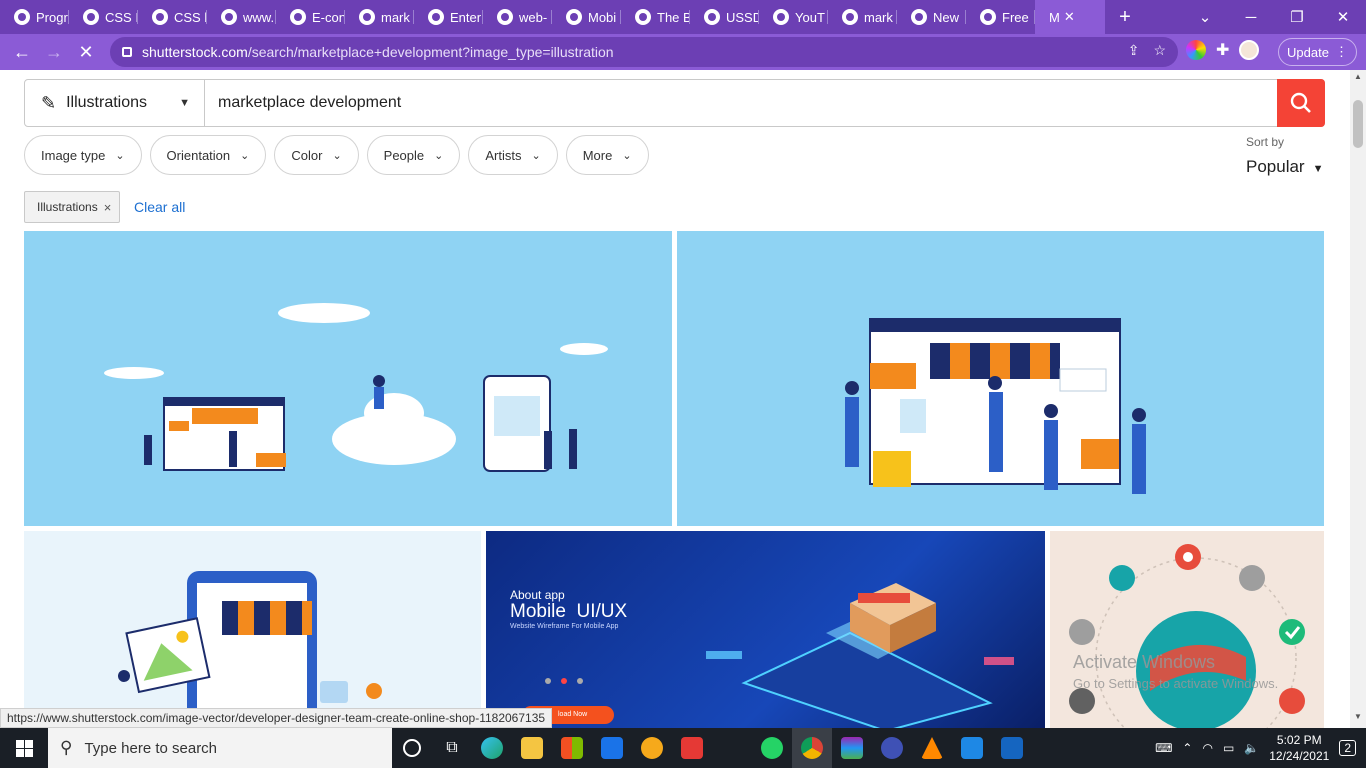  I want to click on wifi-icon: ◠, so click(1207, 748).